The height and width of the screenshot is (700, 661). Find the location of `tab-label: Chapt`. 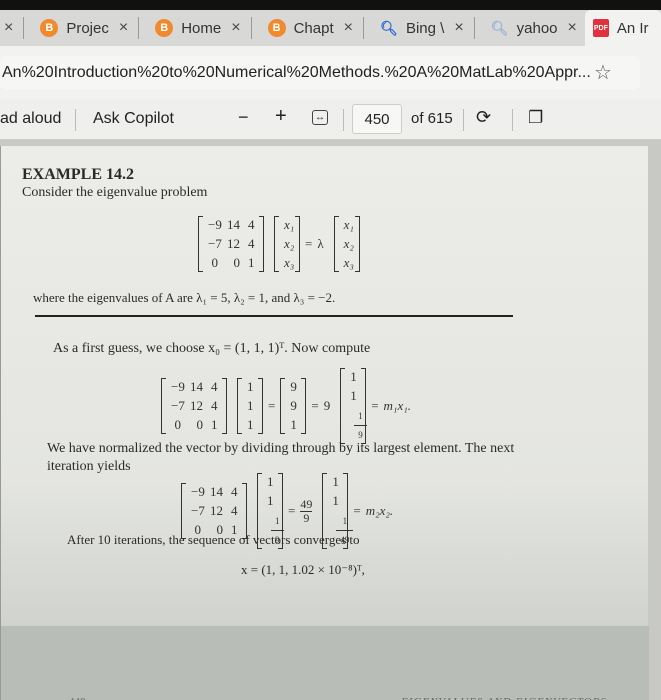

tab-label: Chapt is located at coordinates (313, 28).